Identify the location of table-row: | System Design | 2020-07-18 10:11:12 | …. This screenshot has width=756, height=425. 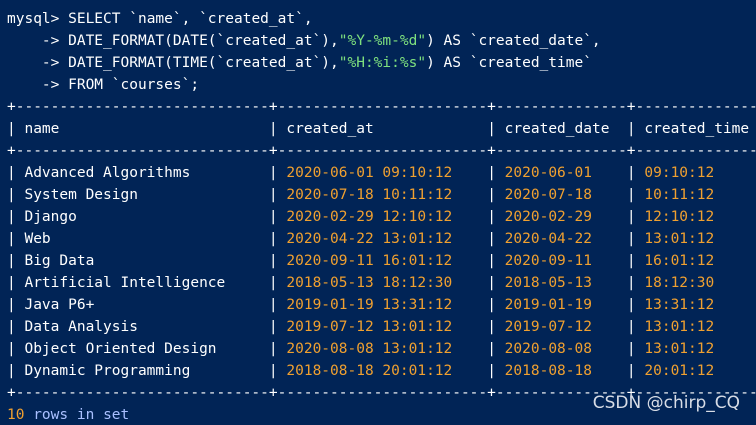
(381, 195).